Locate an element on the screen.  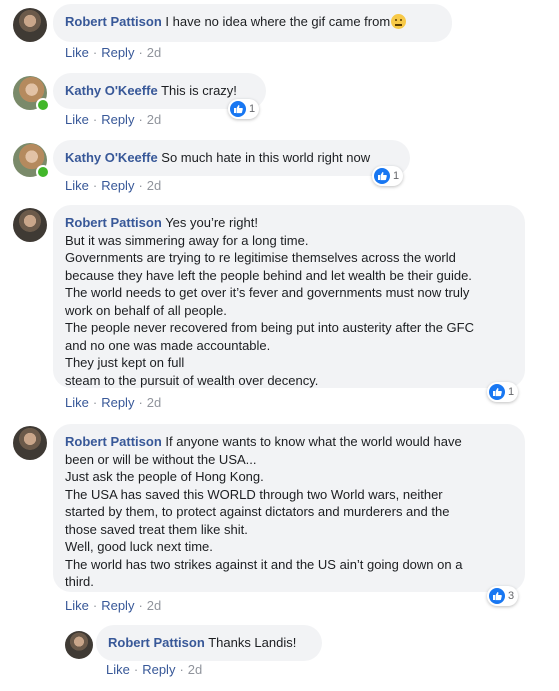
comment-text-line: and no one was made accountable. is located at coordinates (168, 345).